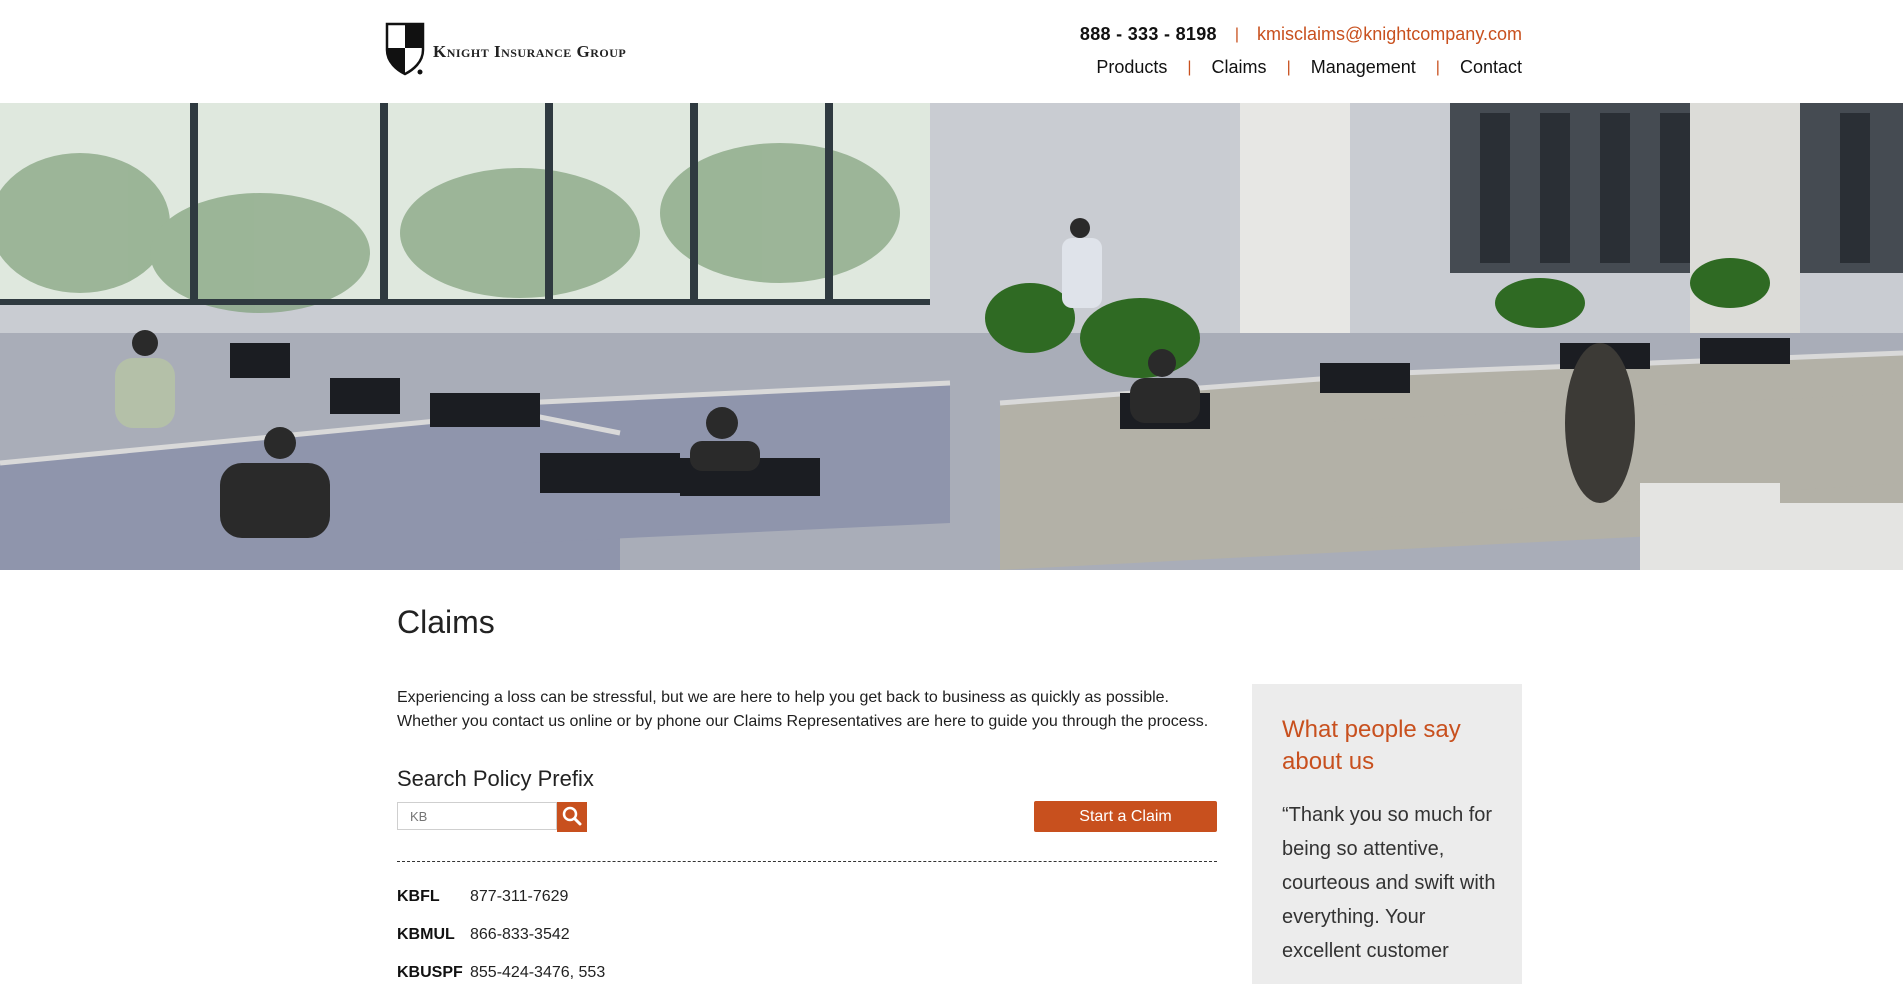 Image resolution: width=1903 pixels, height=992 pixels. What do you see at coordinates (1309, 67) in the screenshot?
I see `main-nav: Products | Claims | Management | Contact` at bounding box center [1309, 67].